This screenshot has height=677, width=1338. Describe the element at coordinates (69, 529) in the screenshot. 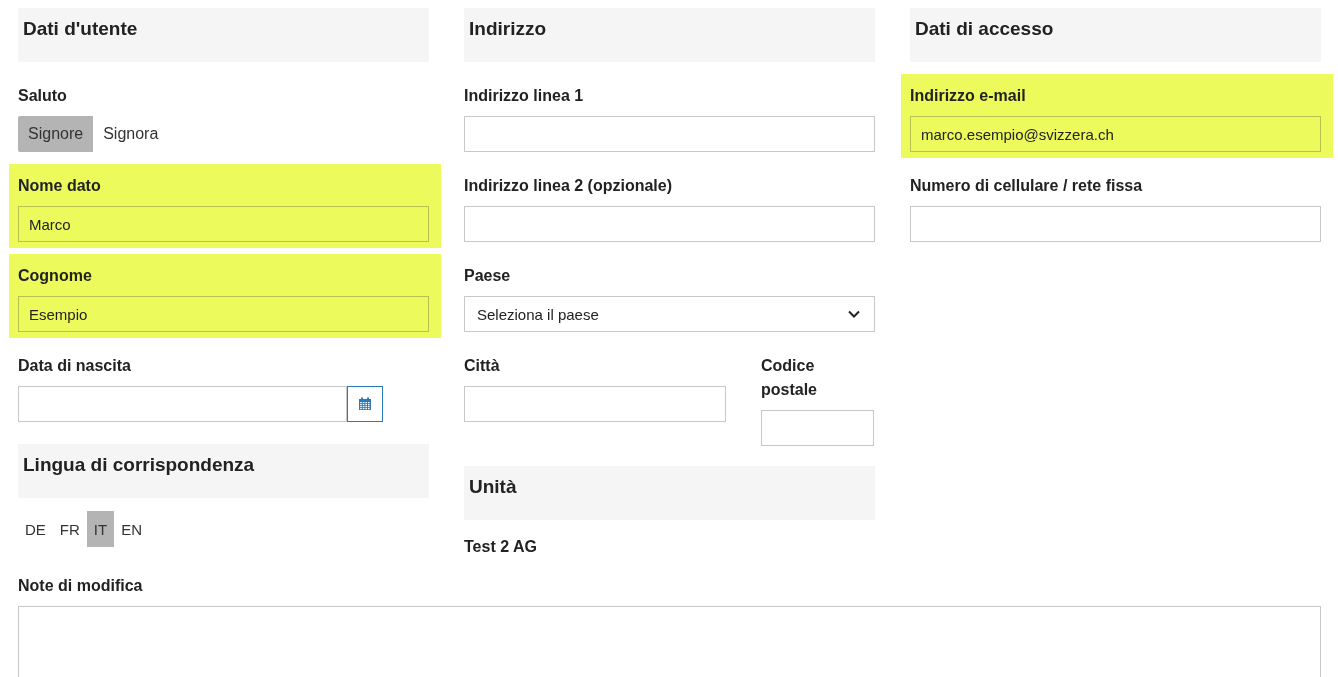

I see `language-option: FR` at that location.